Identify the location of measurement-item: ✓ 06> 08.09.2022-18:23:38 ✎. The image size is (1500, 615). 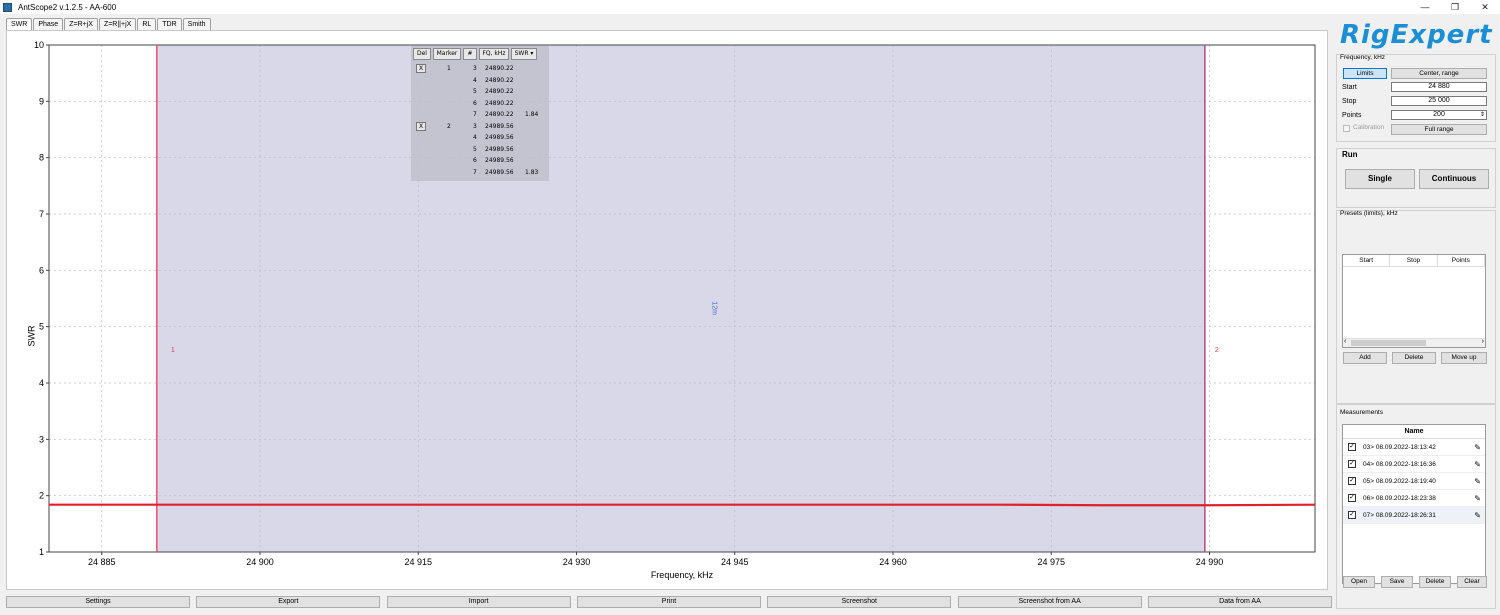
(1414, 498).